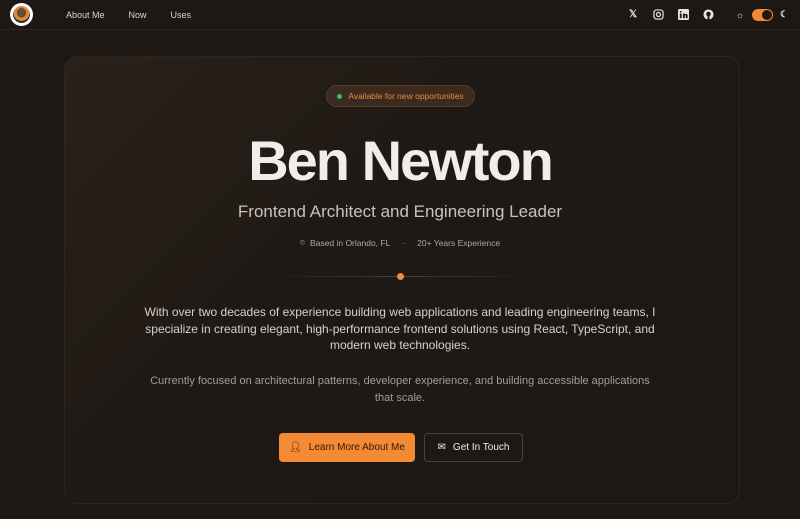  I want to click on nav-uses: Uses, so click(181, 15).